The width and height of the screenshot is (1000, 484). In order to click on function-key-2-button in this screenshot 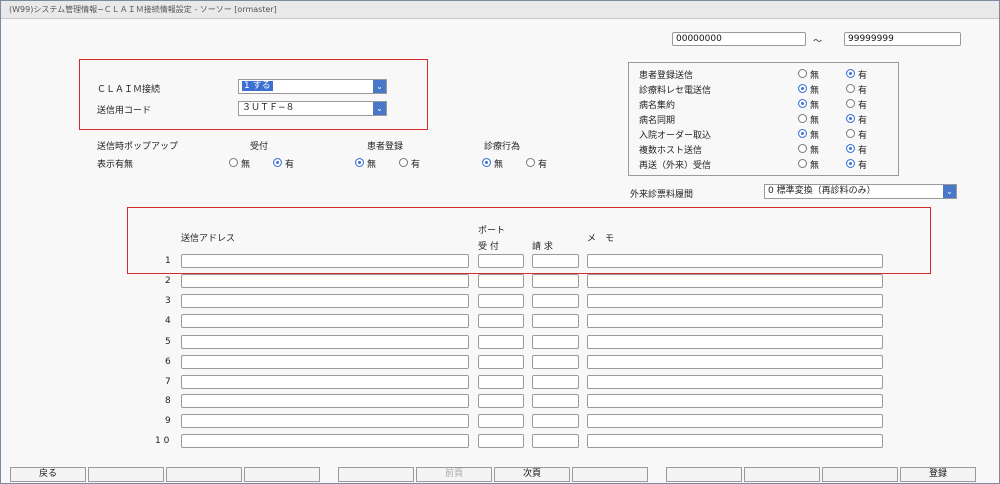, I will do `click(126, 474)`.